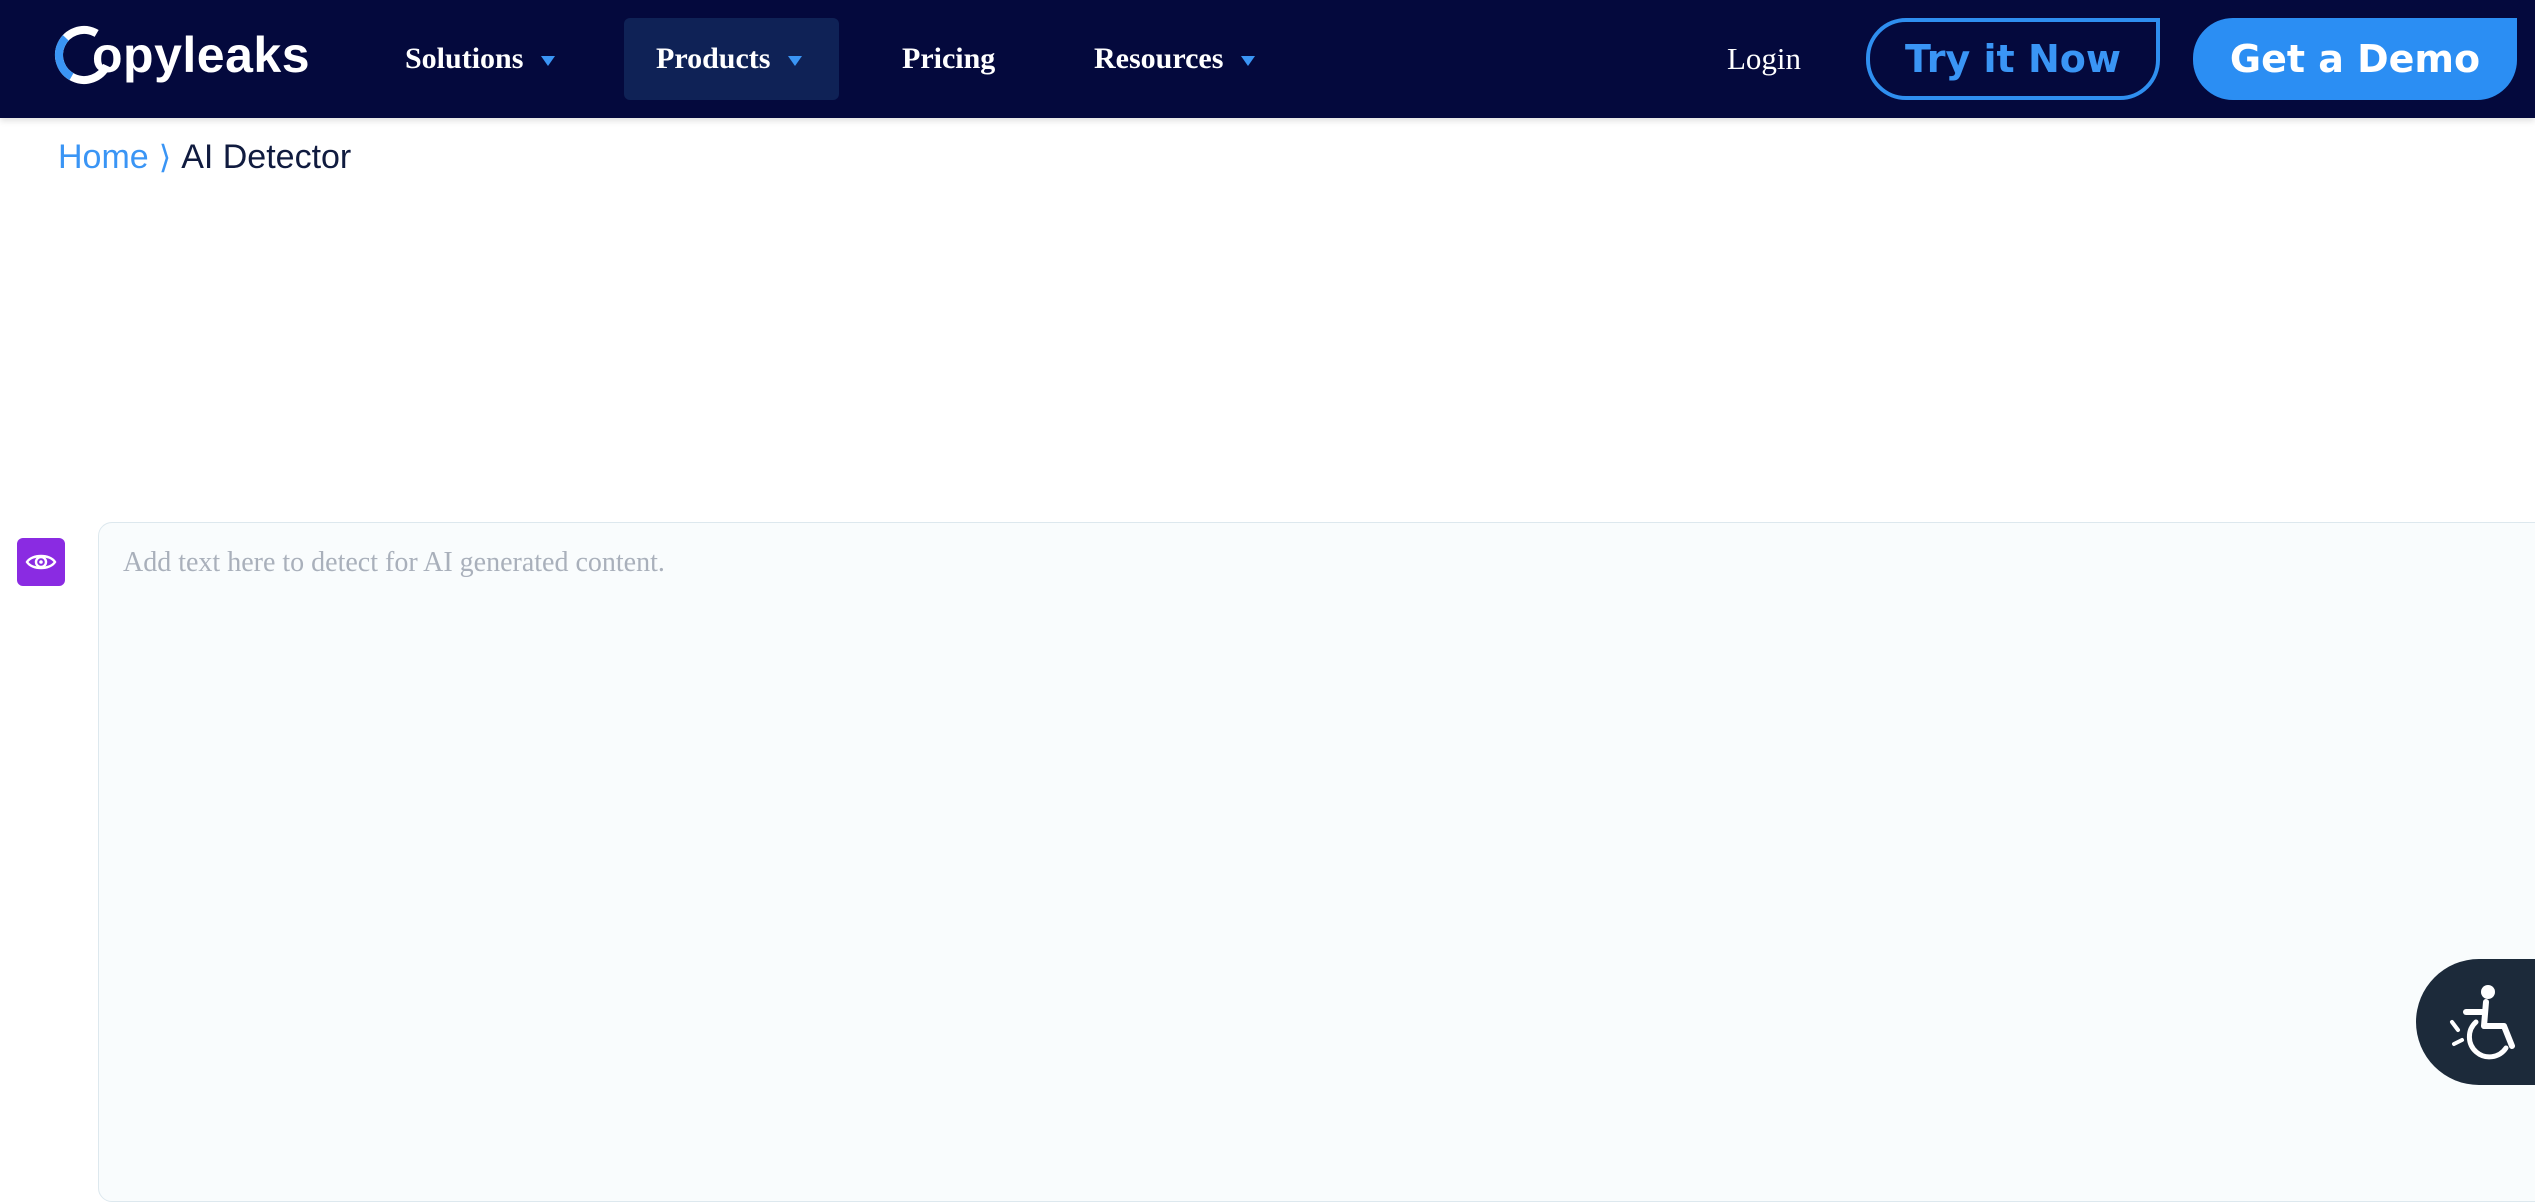 This screenshot has height=1202, width=2535. Describe the element at coordinates (713, 58) in the screenshot. I see `nav-products-label: Products` at that location.